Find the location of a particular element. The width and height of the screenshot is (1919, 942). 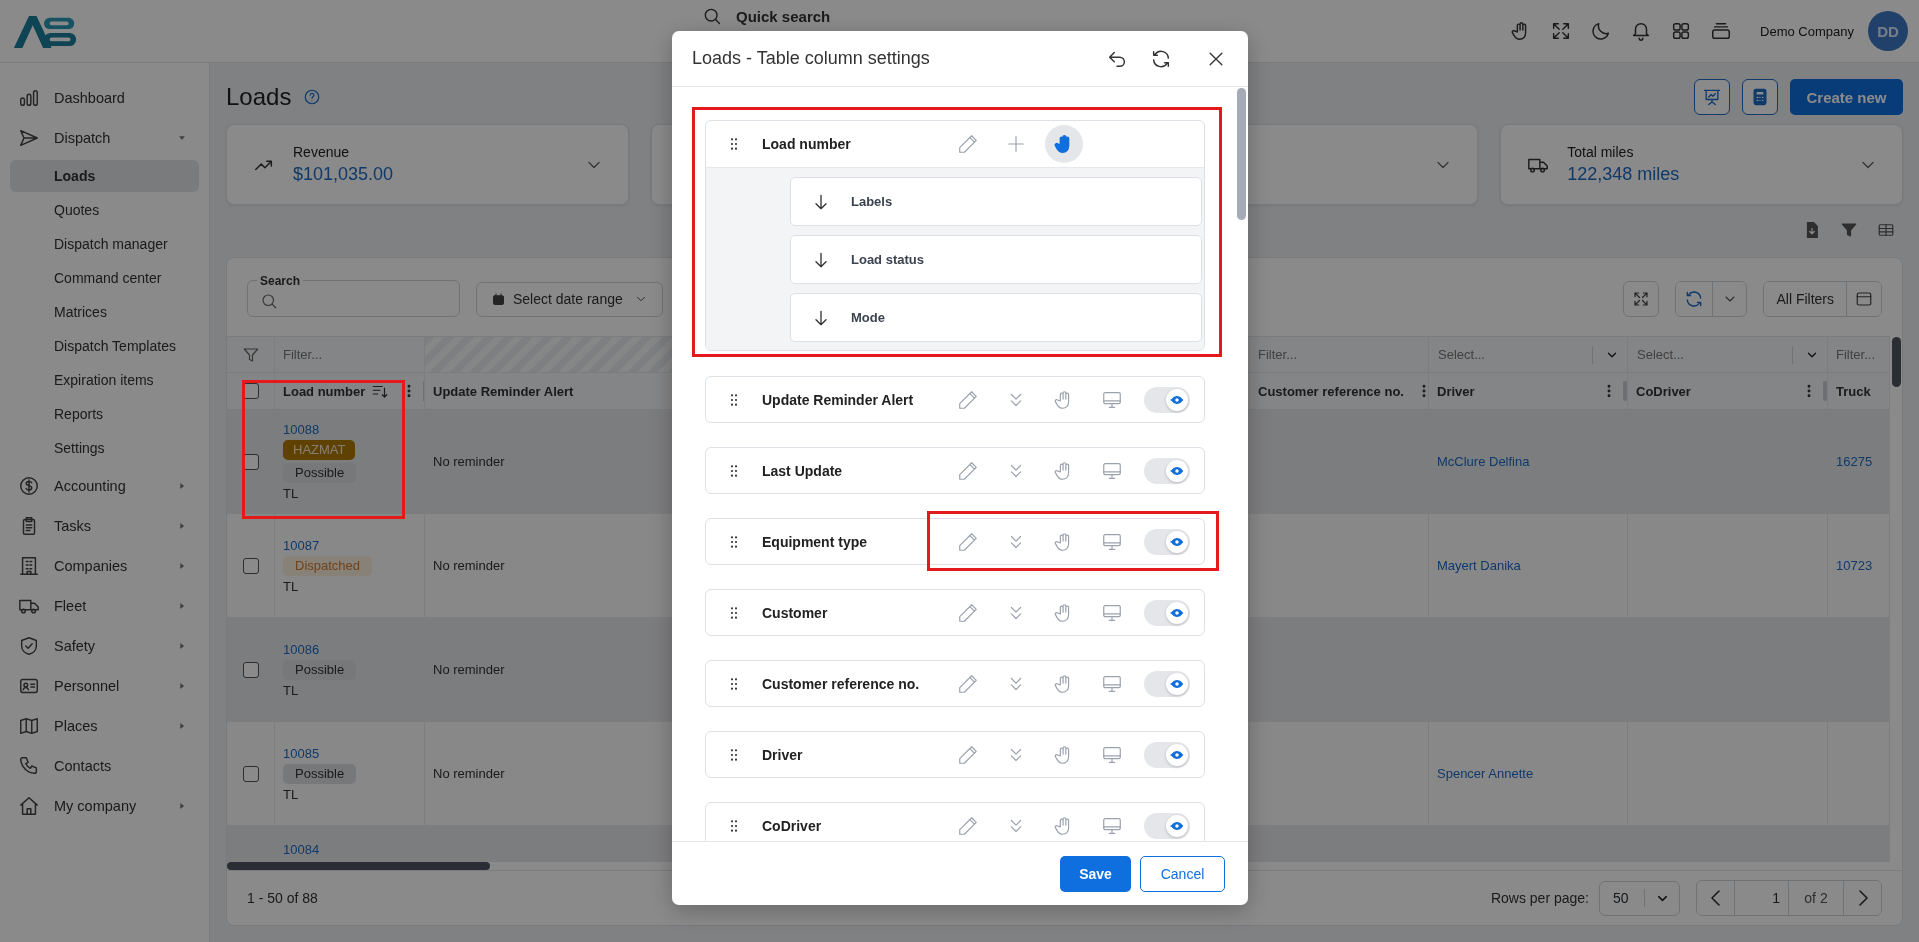

column-name: Load number is located at coordinates (807, 144).